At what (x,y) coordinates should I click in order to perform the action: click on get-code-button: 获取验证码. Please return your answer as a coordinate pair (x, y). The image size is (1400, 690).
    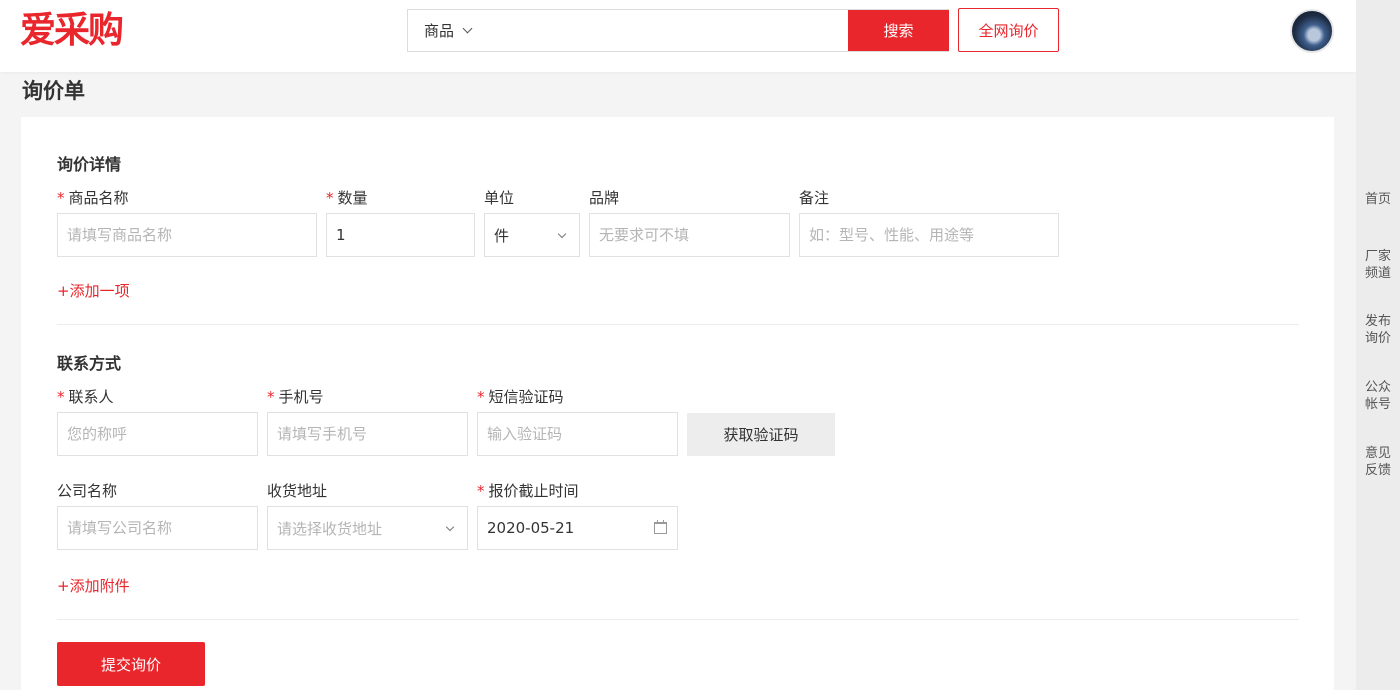
    Looking at the image, I should click on (761, 434).